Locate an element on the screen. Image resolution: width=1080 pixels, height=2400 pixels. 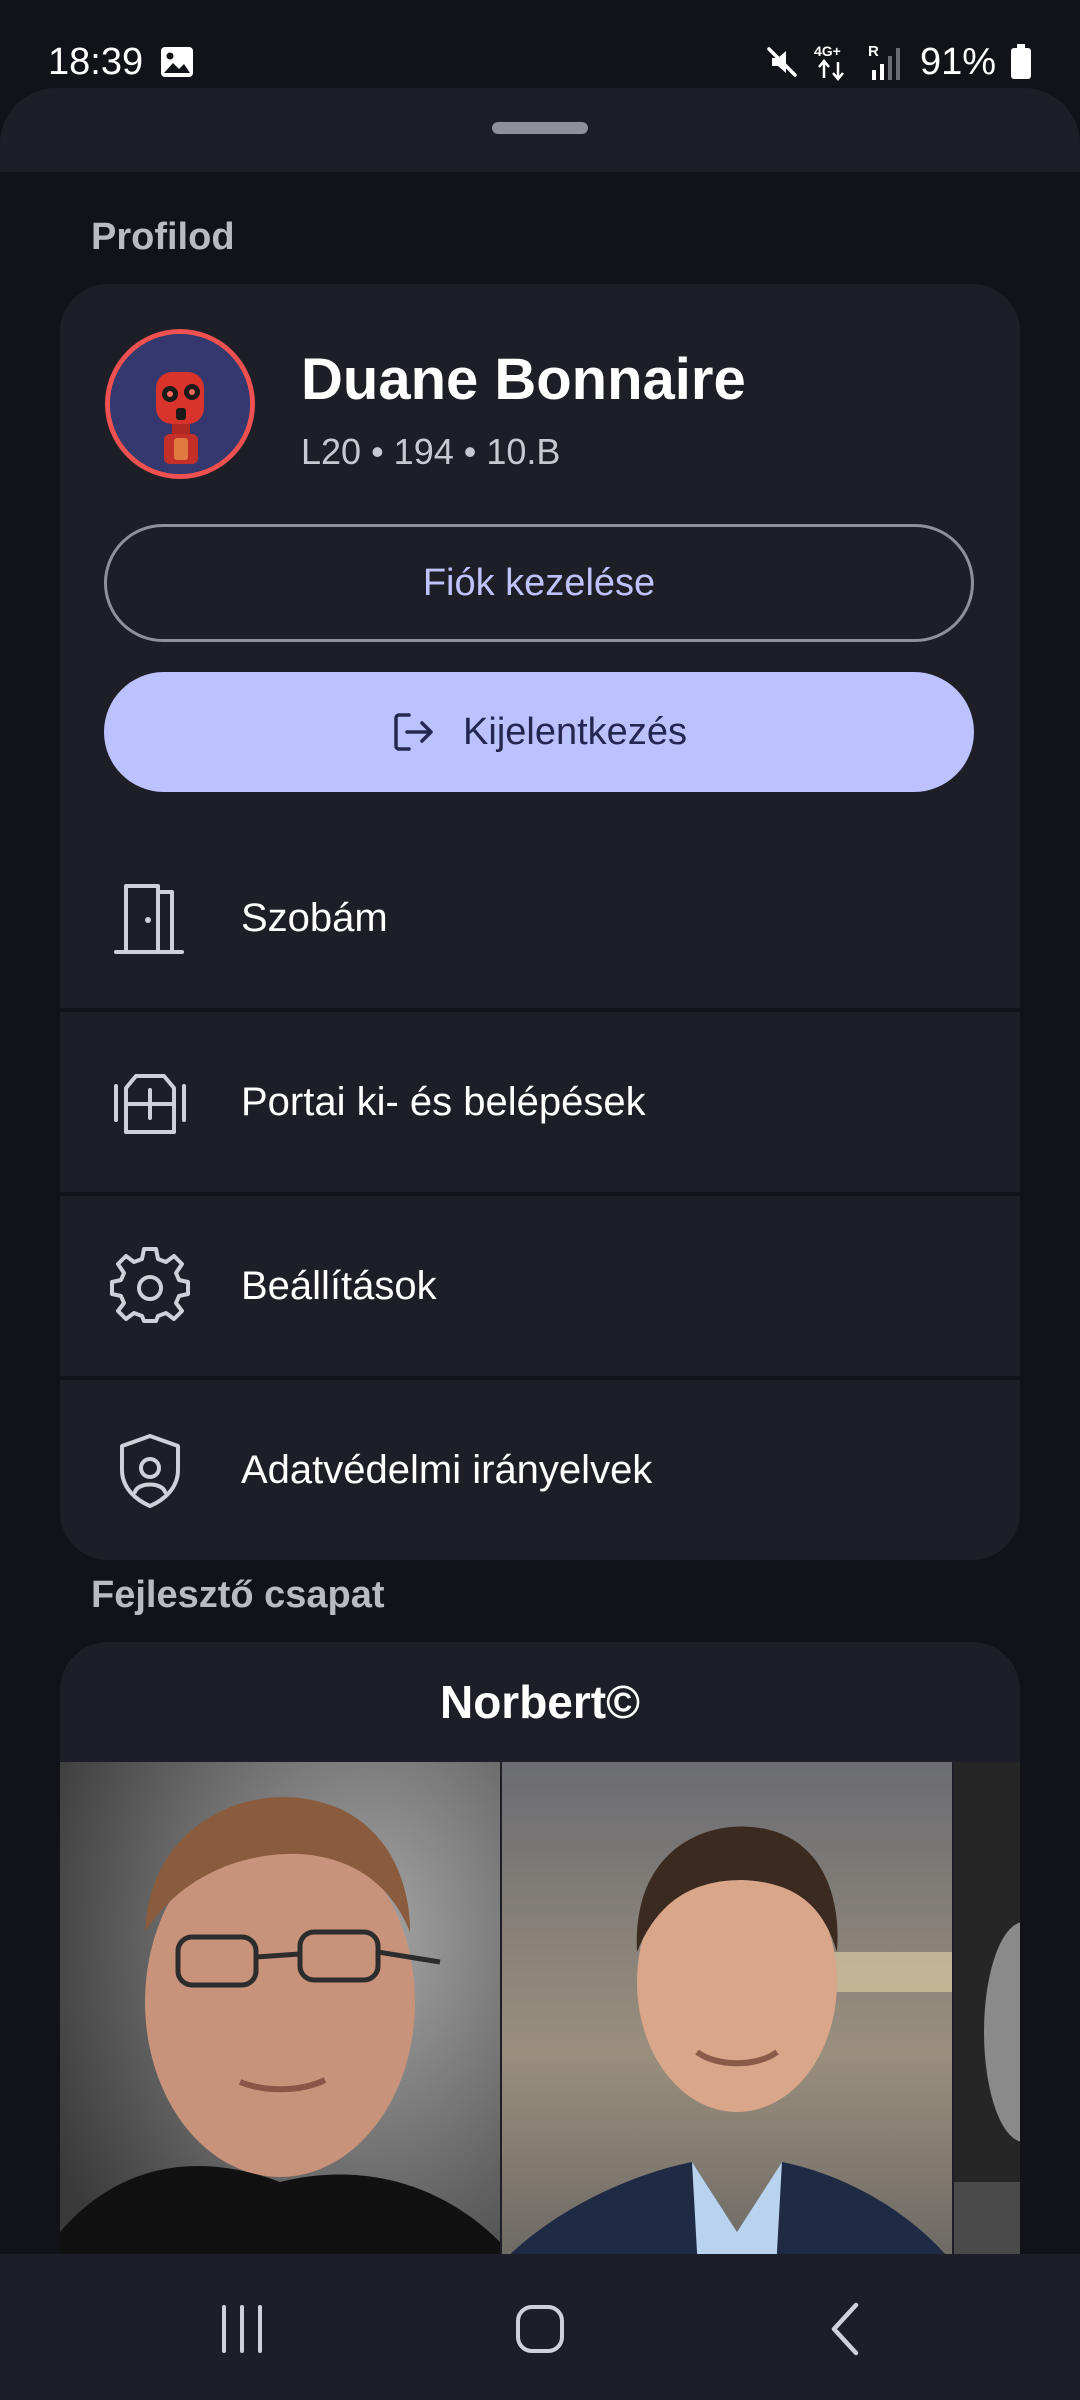
mute-icon is located at coordinates (782, 62).